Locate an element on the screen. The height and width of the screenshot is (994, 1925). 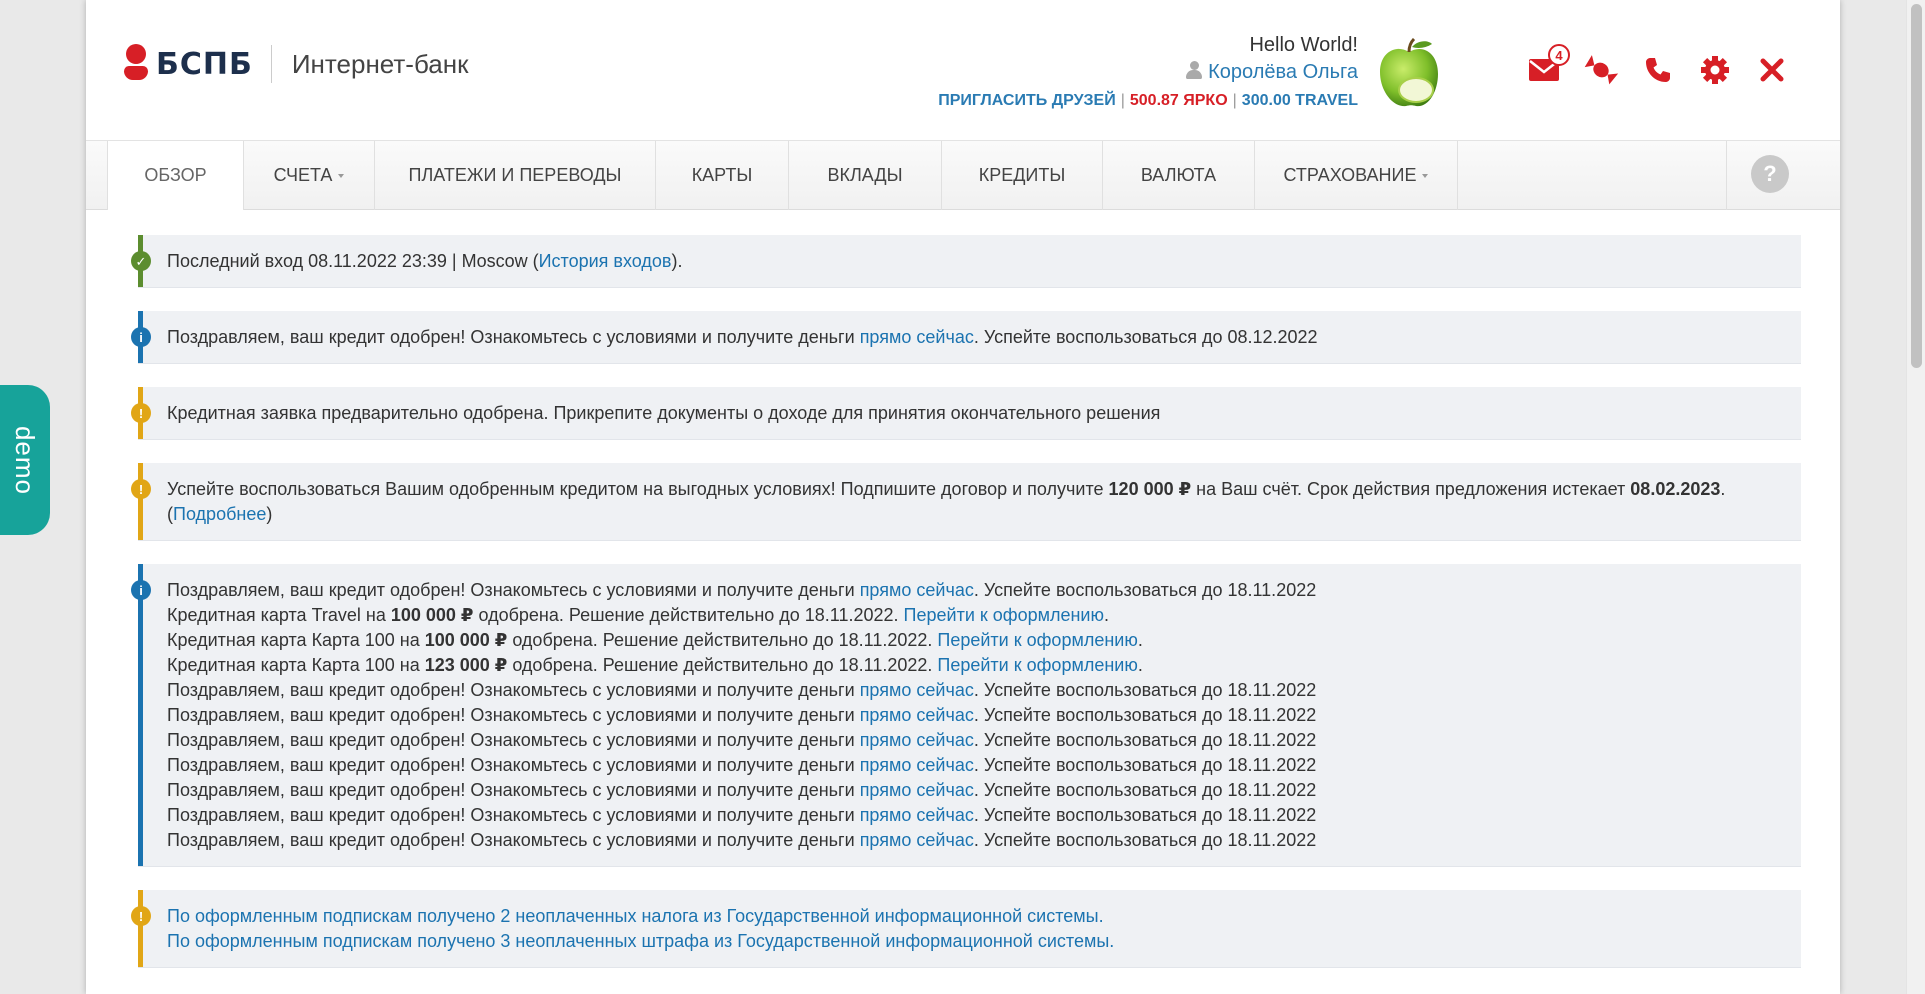
offer-amount: 120 000 ₽ is located at coordinates (1150, 489).